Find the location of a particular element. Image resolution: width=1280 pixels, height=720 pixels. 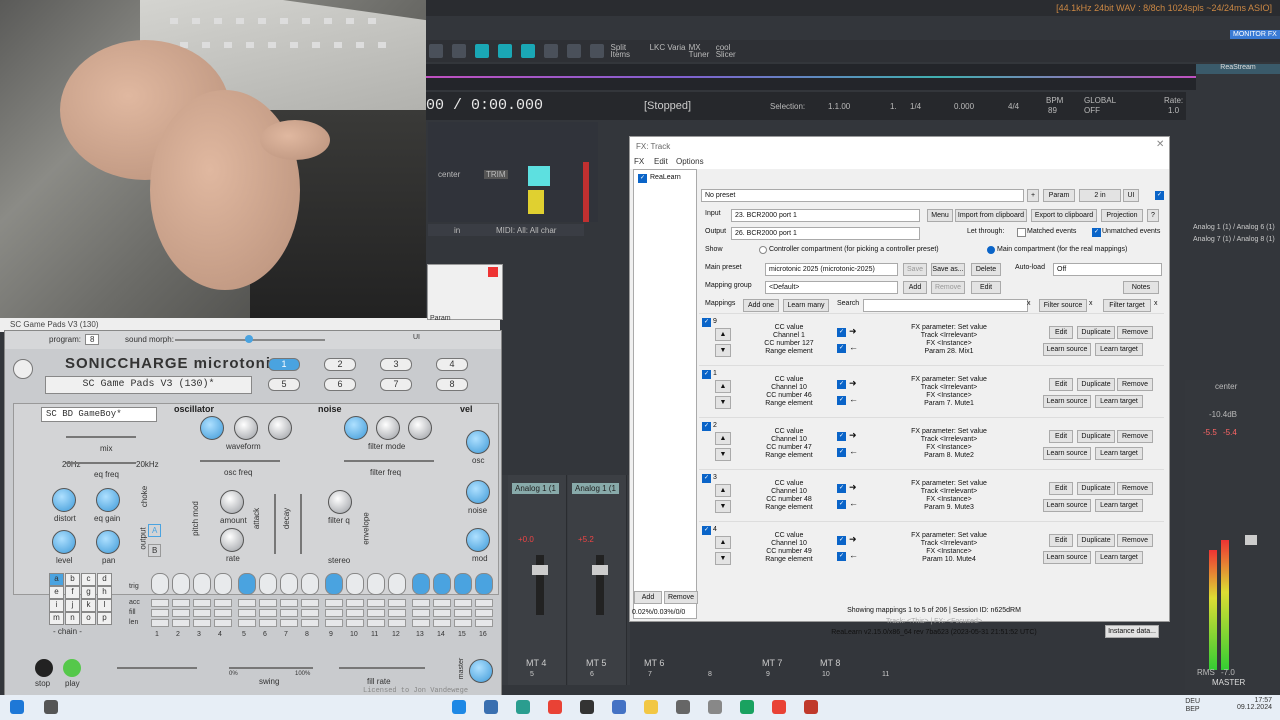

rate-knob is located at coordinates (232, 540).